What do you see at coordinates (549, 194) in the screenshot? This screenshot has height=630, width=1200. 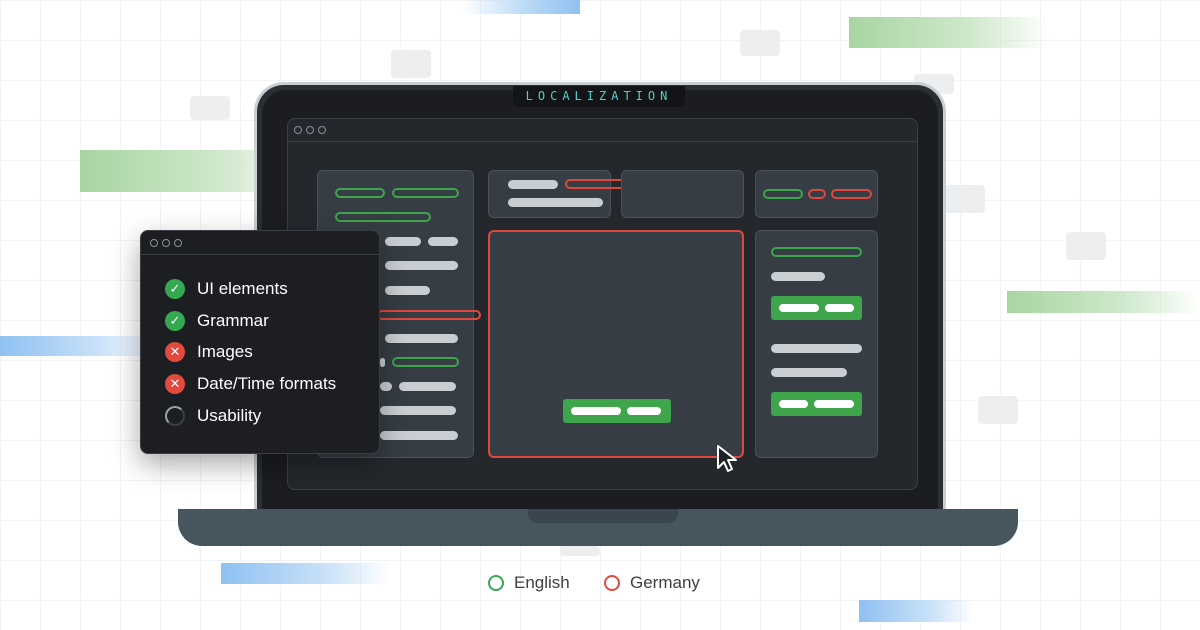 I see `header-panel` at bounding box center [549, 194].